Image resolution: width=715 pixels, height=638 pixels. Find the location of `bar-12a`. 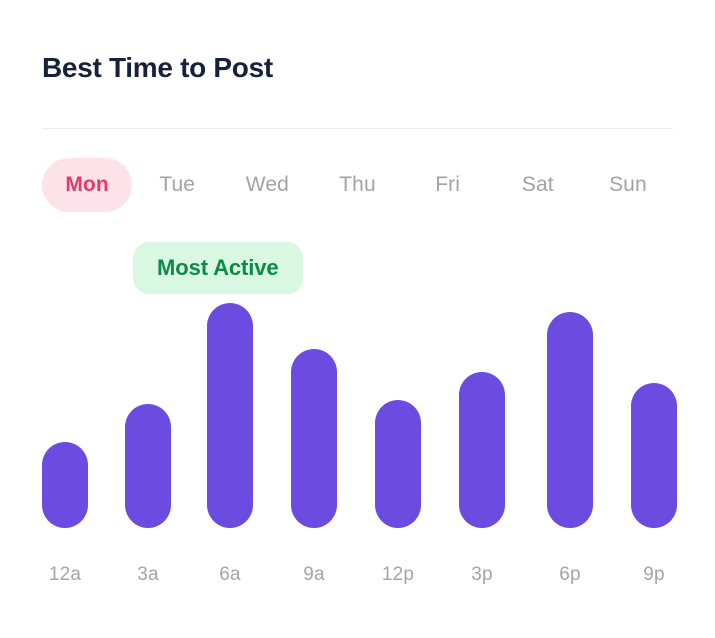

bar-12a is located at coordinates (65, 485).